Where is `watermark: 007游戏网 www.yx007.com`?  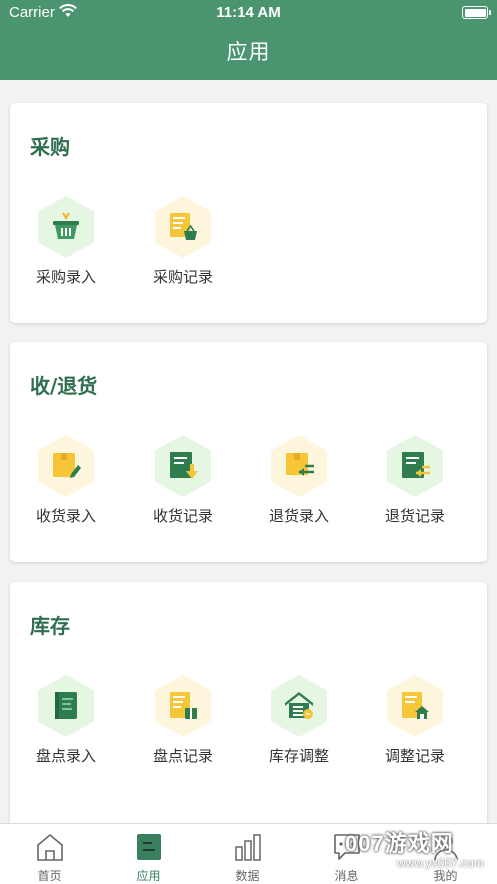
watermark: 007游戏网 www.yx007.com is located at coordinates (414, 848).